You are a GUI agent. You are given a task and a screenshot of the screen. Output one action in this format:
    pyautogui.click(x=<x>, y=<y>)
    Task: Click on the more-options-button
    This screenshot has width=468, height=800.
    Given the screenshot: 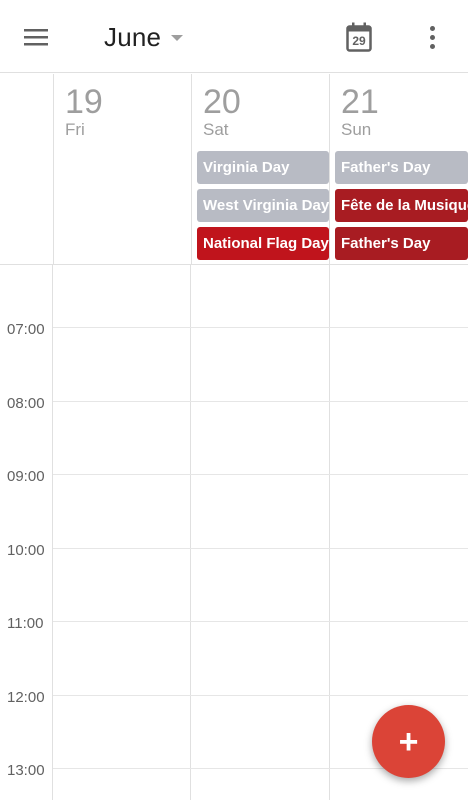 What is the action you would take?
    pyautogui.click(x=432, y=37)
    